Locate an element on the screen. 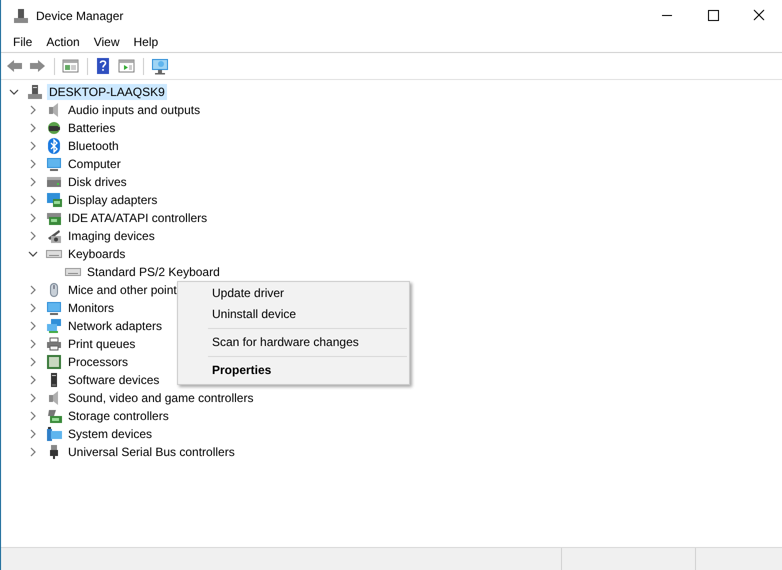 The width and height of the screenshot is (782, 570). tree-item: Disk drives is located at coordinates (97, 182).